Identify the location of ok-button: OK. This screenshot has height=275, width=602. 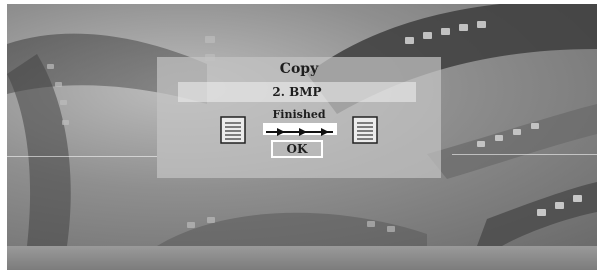
(297, 149).